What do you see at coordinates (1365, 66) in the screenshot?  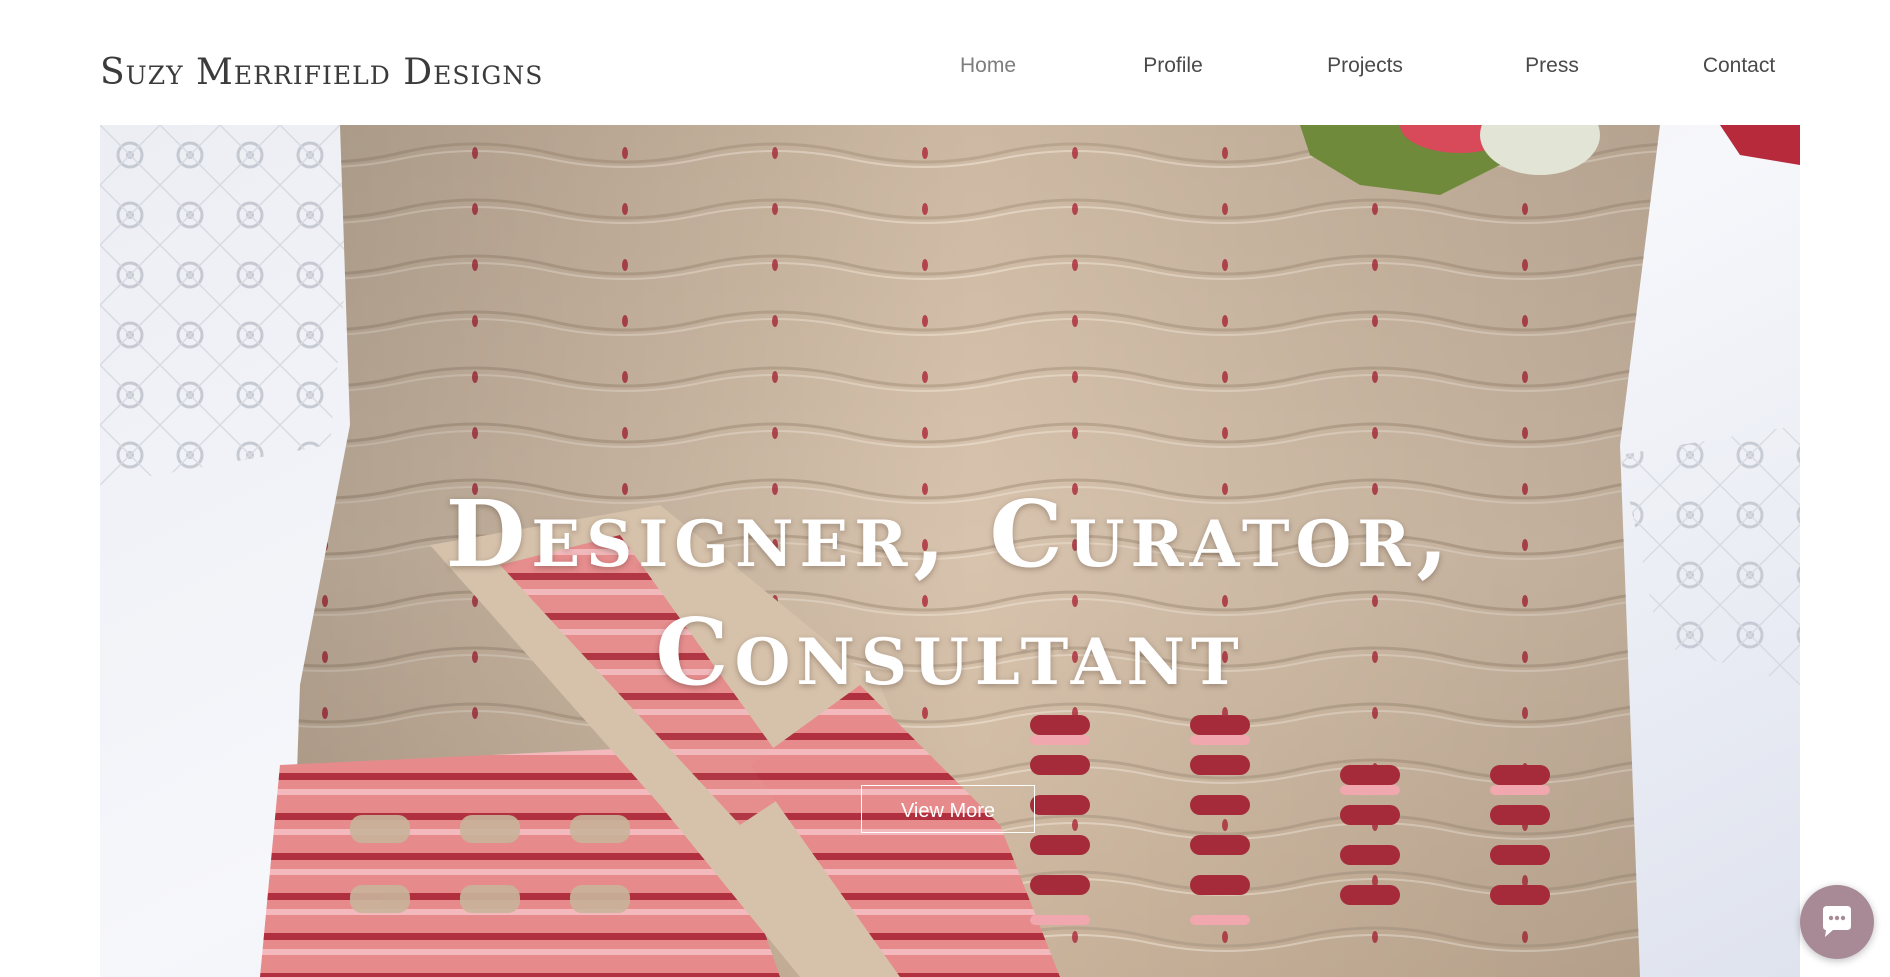 I see `nav-projects: Projects` at bounding box center [1365, 66].